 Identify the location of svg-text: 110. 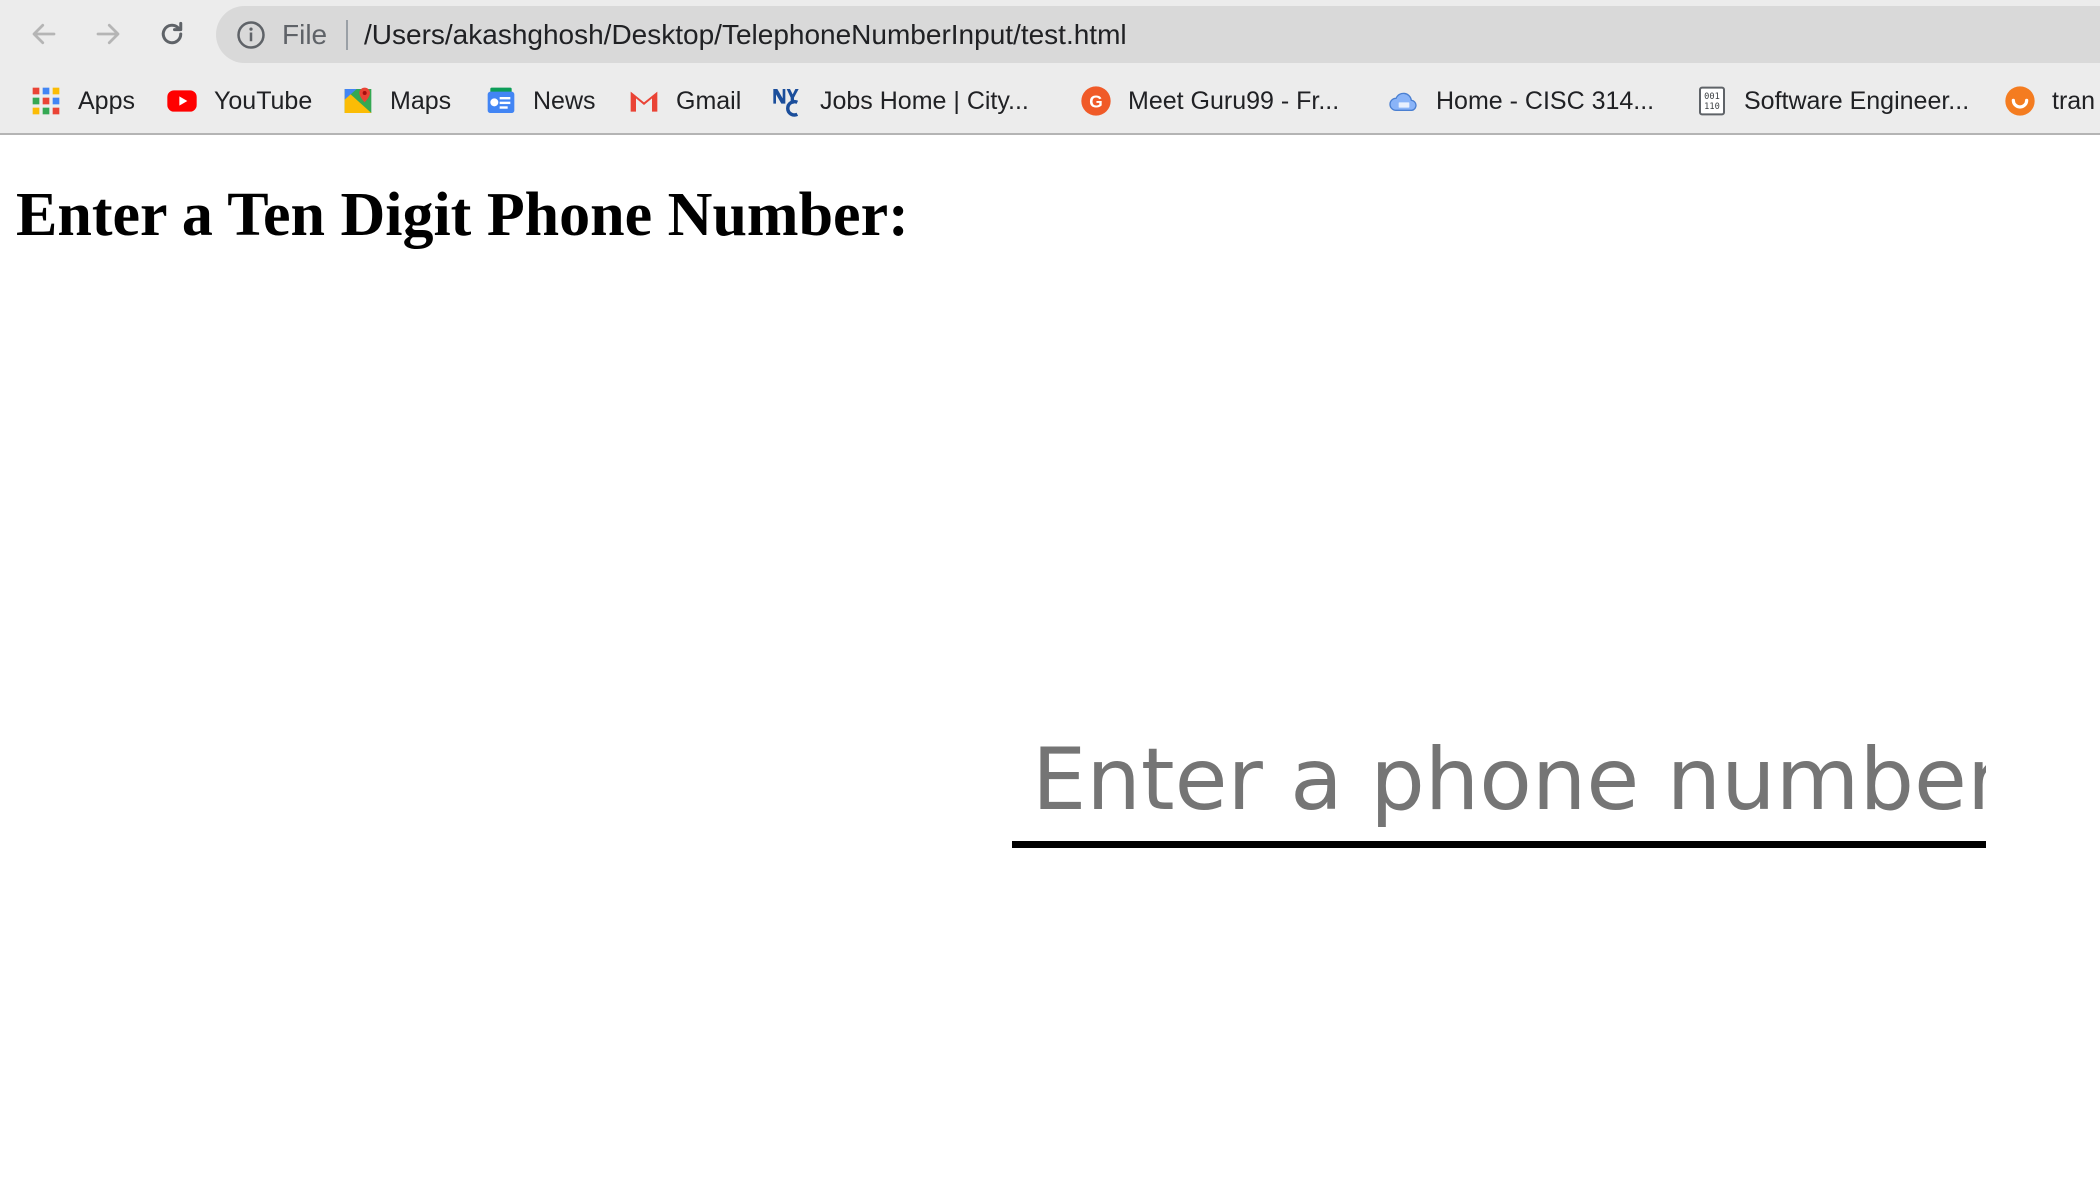
(1712, 107).